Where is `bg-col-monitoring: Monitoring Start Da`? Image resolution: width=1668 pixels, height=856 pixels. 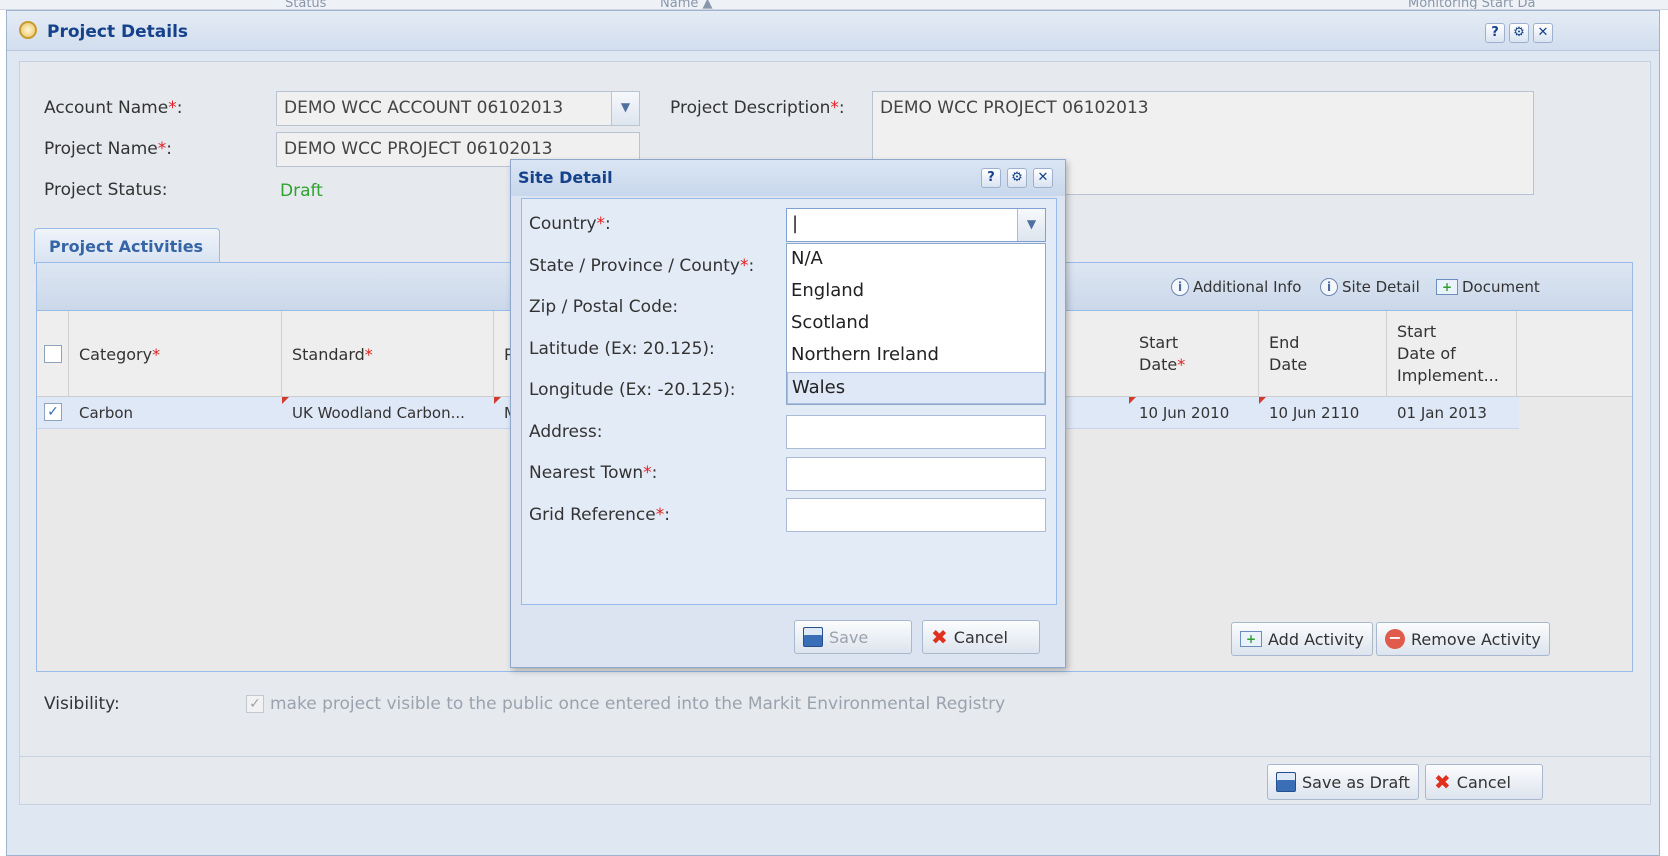
bg-col-monitoring: Monitoring Start Da is located at coordinates (1472, 5).